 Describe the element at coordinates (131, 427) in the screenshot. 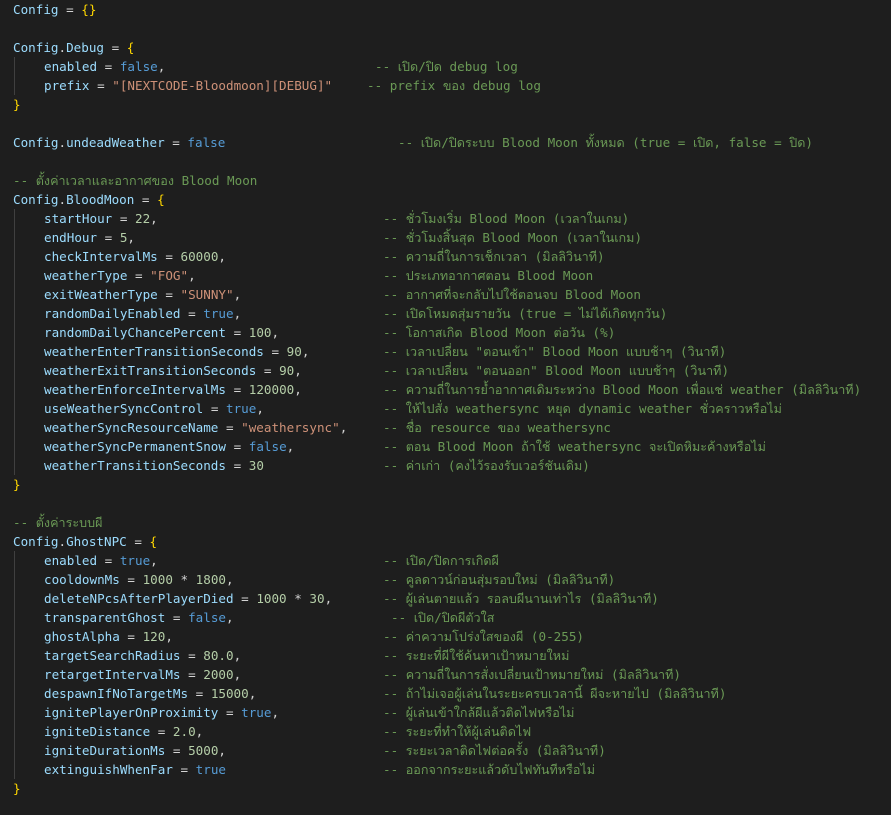

I see `code-token: weatherSyncResourceName` at that location.